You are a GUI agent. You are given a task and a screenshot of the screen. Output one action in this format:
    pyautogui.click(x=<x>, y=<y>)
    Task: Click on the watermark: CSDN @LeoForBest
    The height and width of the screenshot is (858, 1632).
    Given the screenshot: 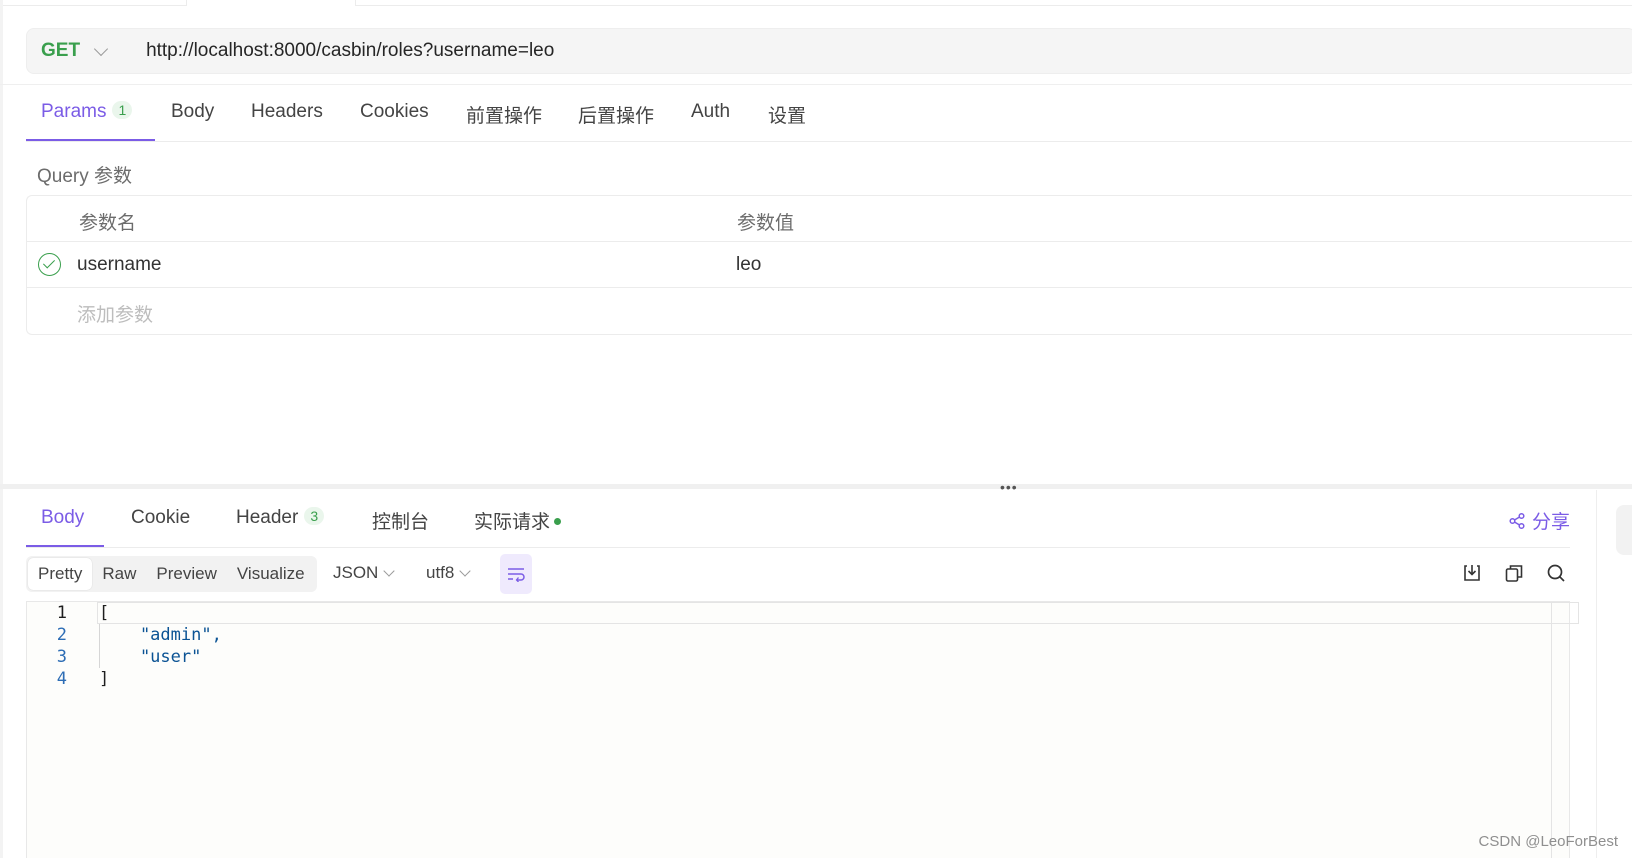 What is the action you would take?
    pyautogui.click(x=1548, y=841)
    